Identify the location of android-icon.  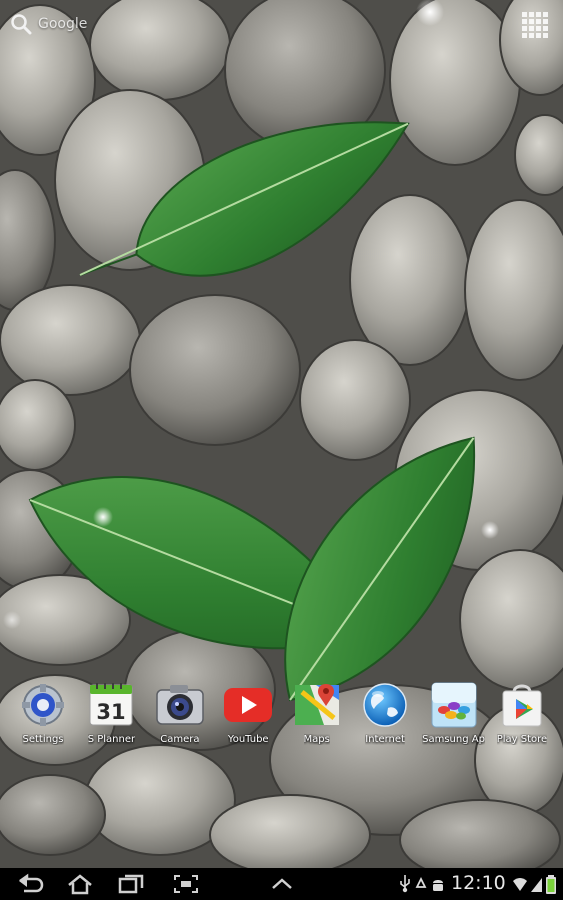
(438, 885).